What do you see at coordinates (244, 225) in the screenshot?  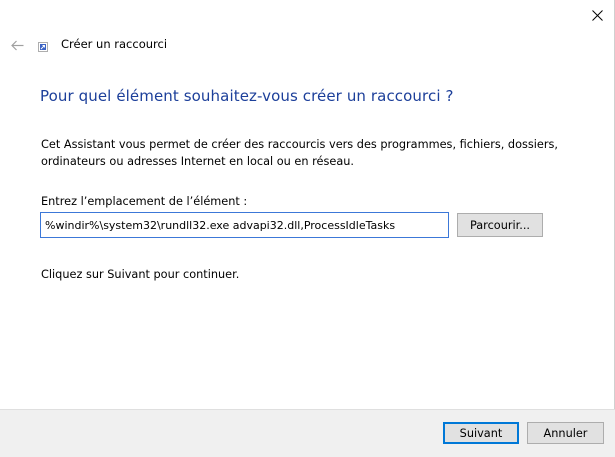 I see `location-input` at bounding box center [244, 225].